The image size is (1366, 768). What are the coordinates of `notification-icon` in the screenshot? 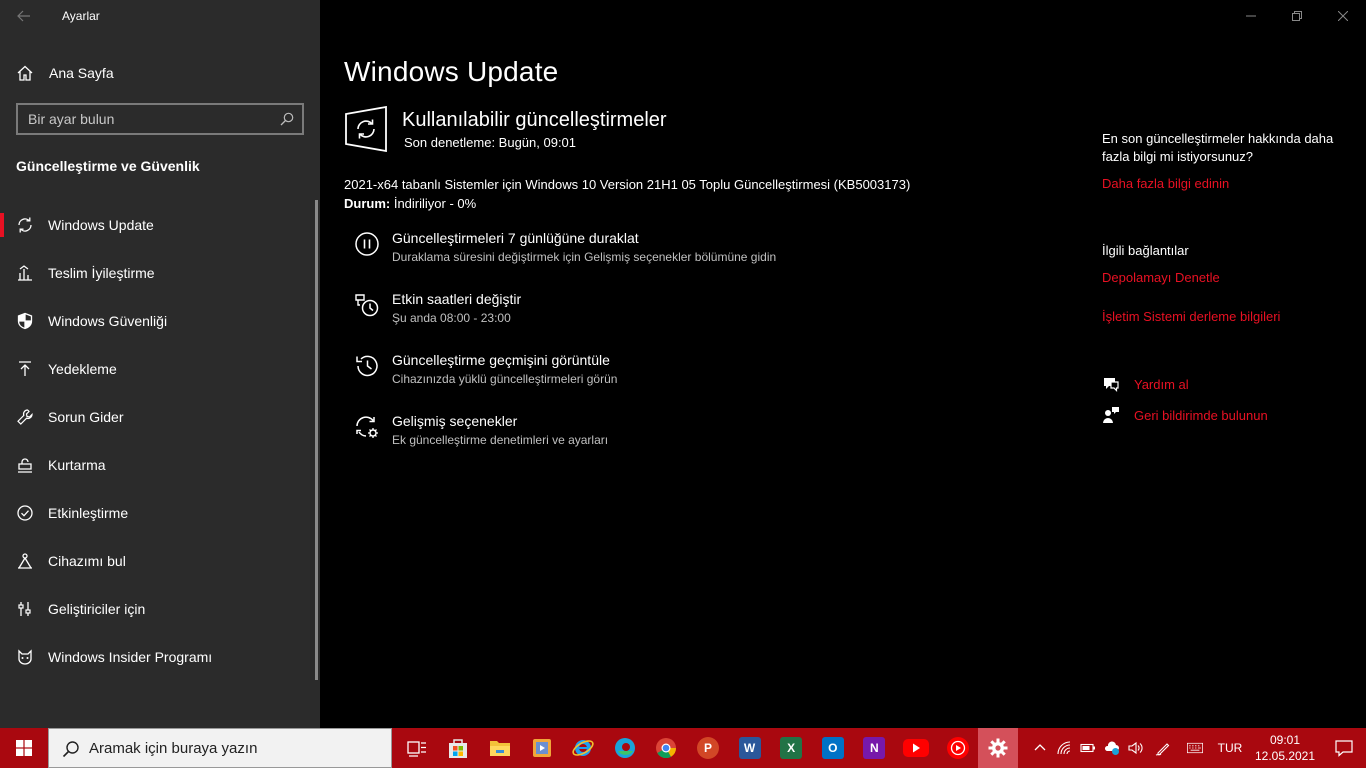 It's located at (1344, 748).